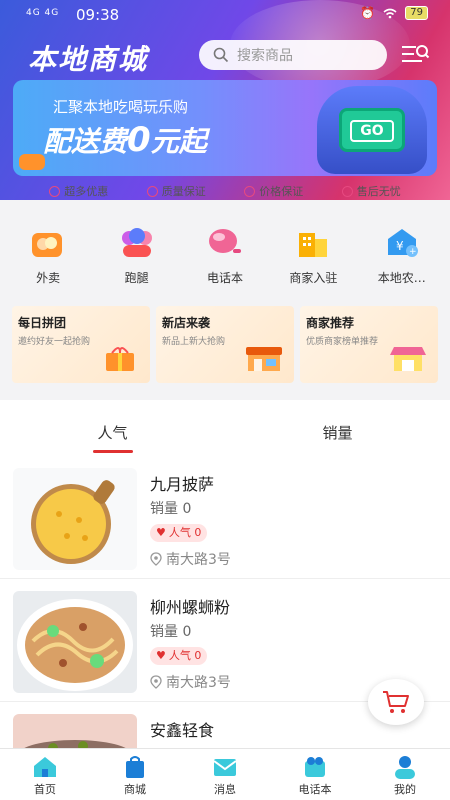 This screenshot has width=450, height=800. I want to click on category-errand: 跑腿, so click(137, 260).